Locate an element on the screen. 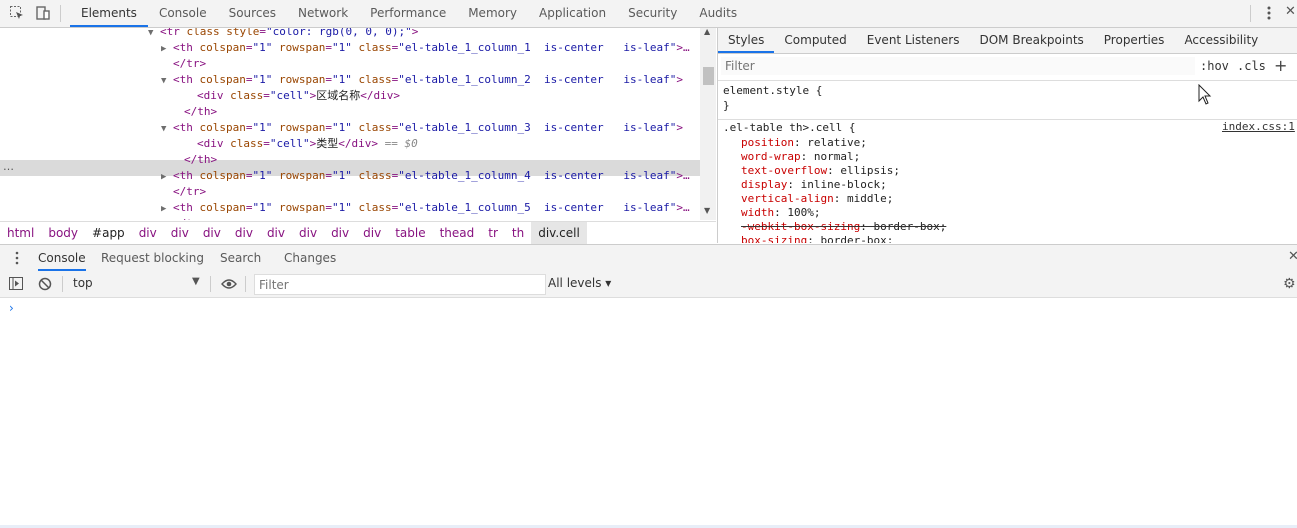  css-property-name: text-overflow is located at coordinates (784, 170).